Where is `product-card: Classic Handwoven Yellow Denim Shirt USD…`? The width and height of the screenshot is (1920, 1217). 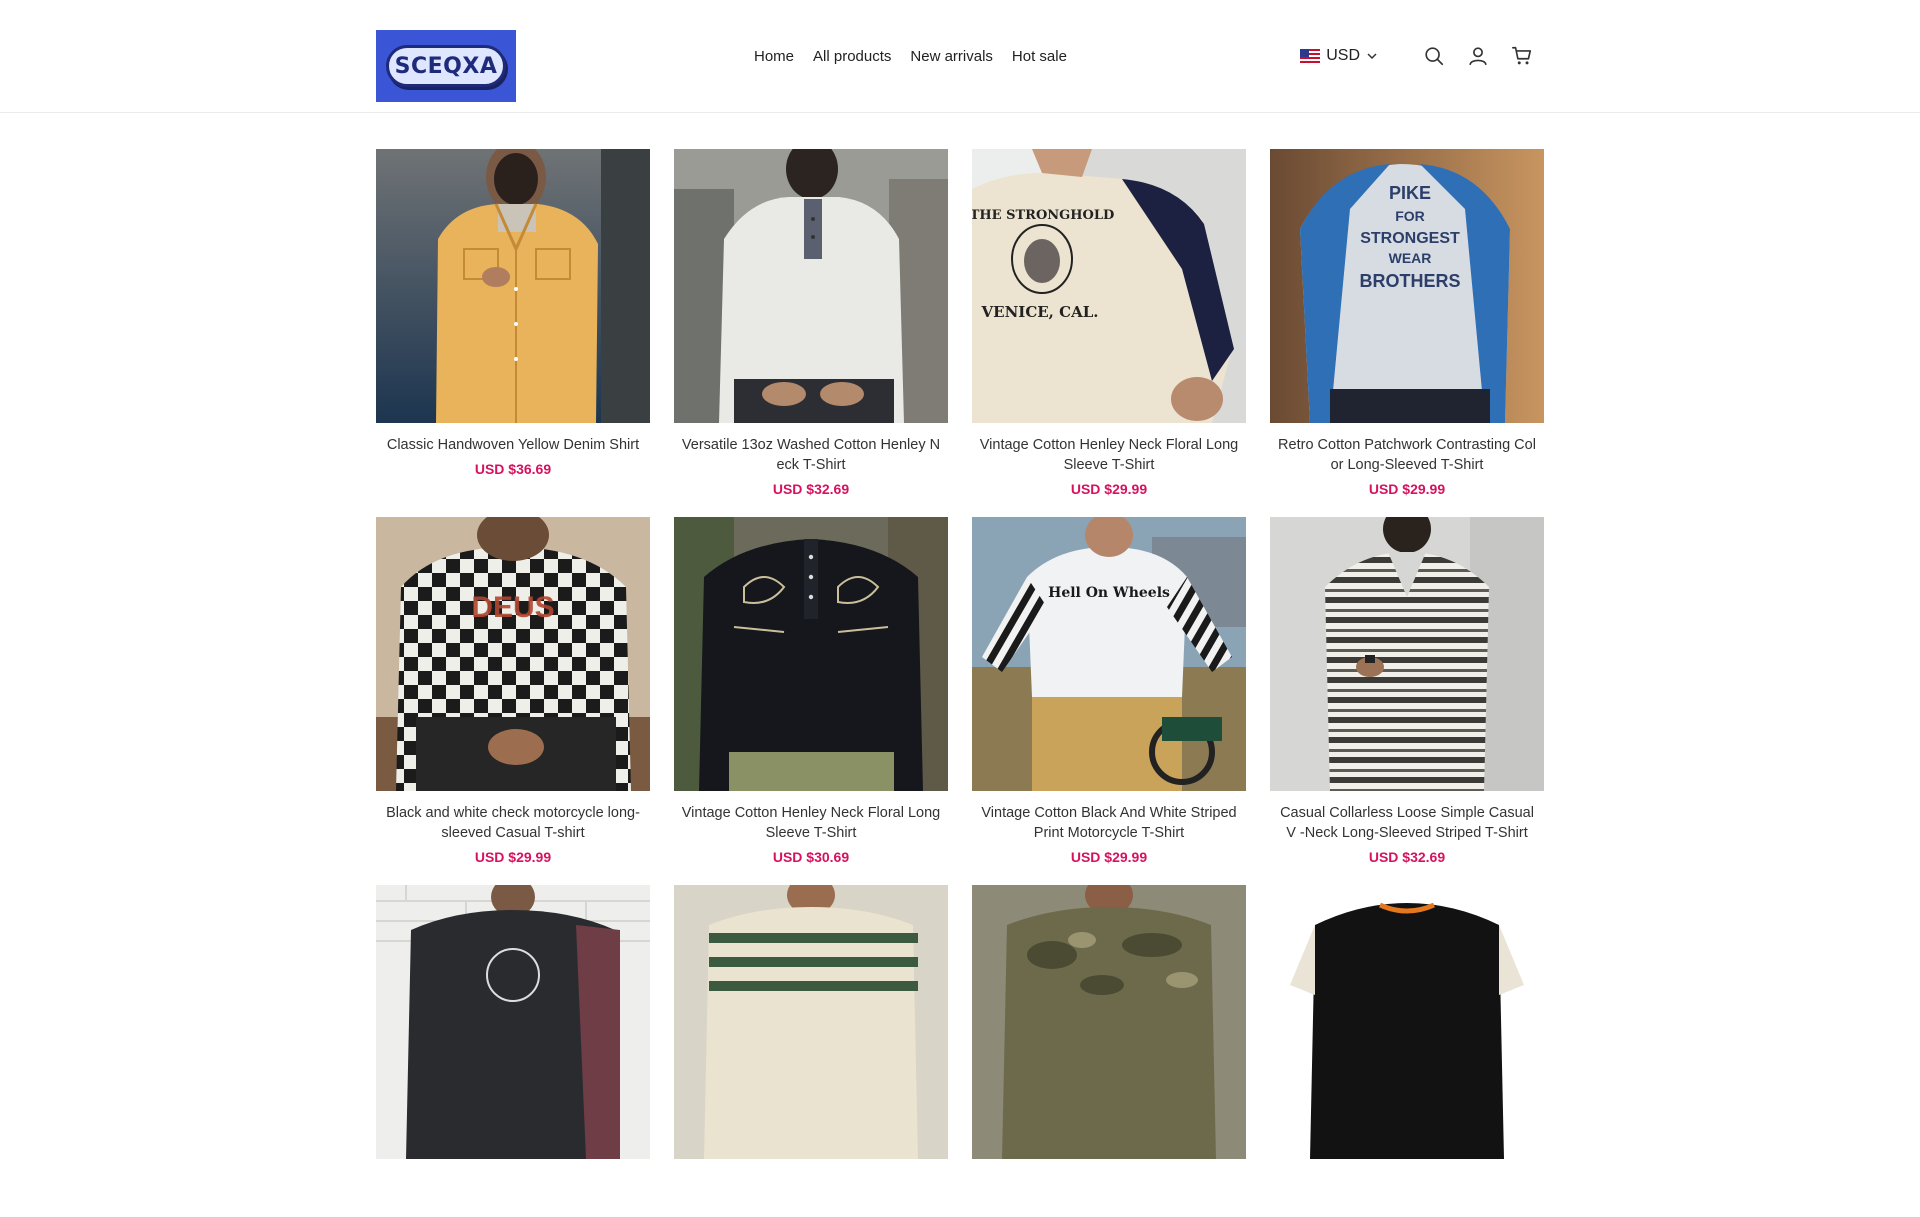
product-card: Classic Handwoven Yellow Denim Shirt USD… is located at coordinates (513, 323).